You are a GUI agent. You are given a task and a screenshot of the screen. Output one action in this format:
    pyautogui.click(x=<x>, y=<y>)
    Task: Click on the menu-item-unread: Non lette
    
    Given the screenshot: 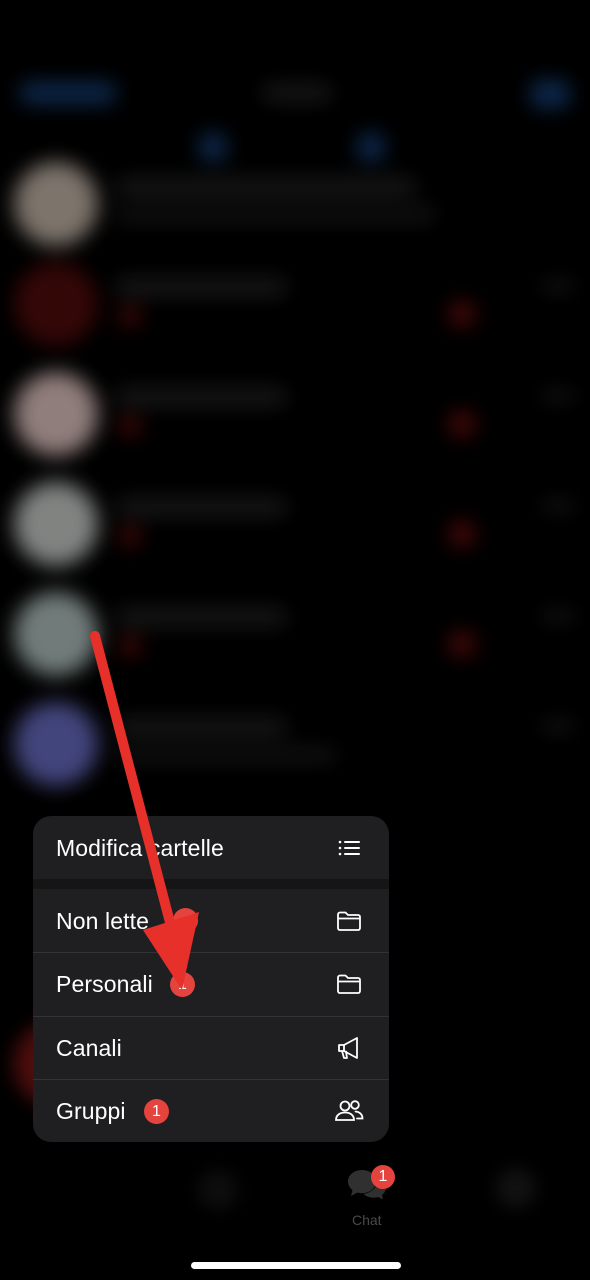 What is the action you would take?
    pyautogui.click(x=211, y=920)
    